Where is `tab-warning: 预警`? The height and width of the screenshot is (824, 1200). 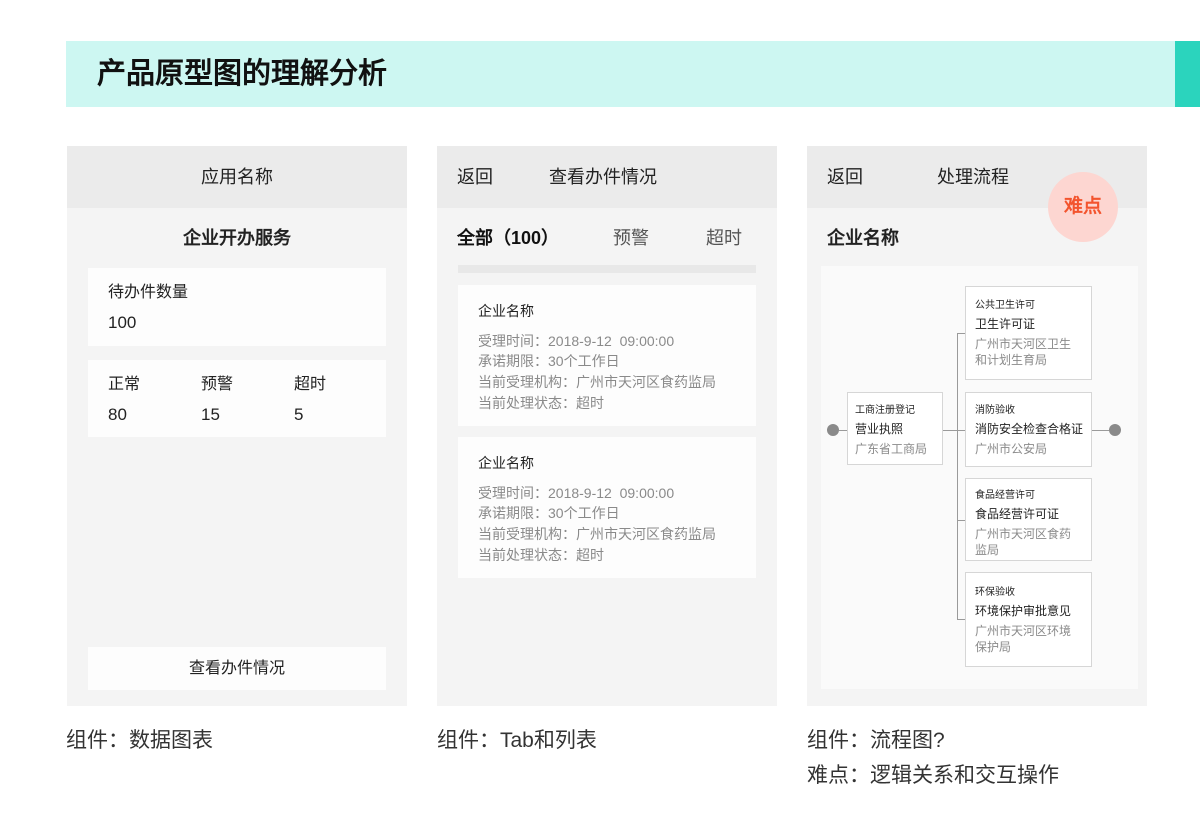 tab-warning: 预警 is located at coordinates (631, 238).